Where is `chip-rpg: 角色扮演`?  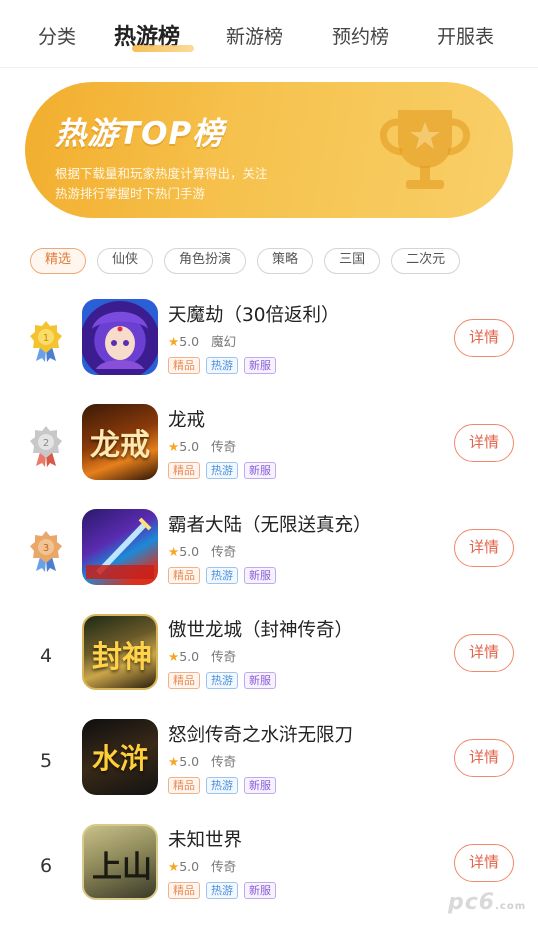 chip-rpg: 角色扮演 is located at coordinates (205, 261).